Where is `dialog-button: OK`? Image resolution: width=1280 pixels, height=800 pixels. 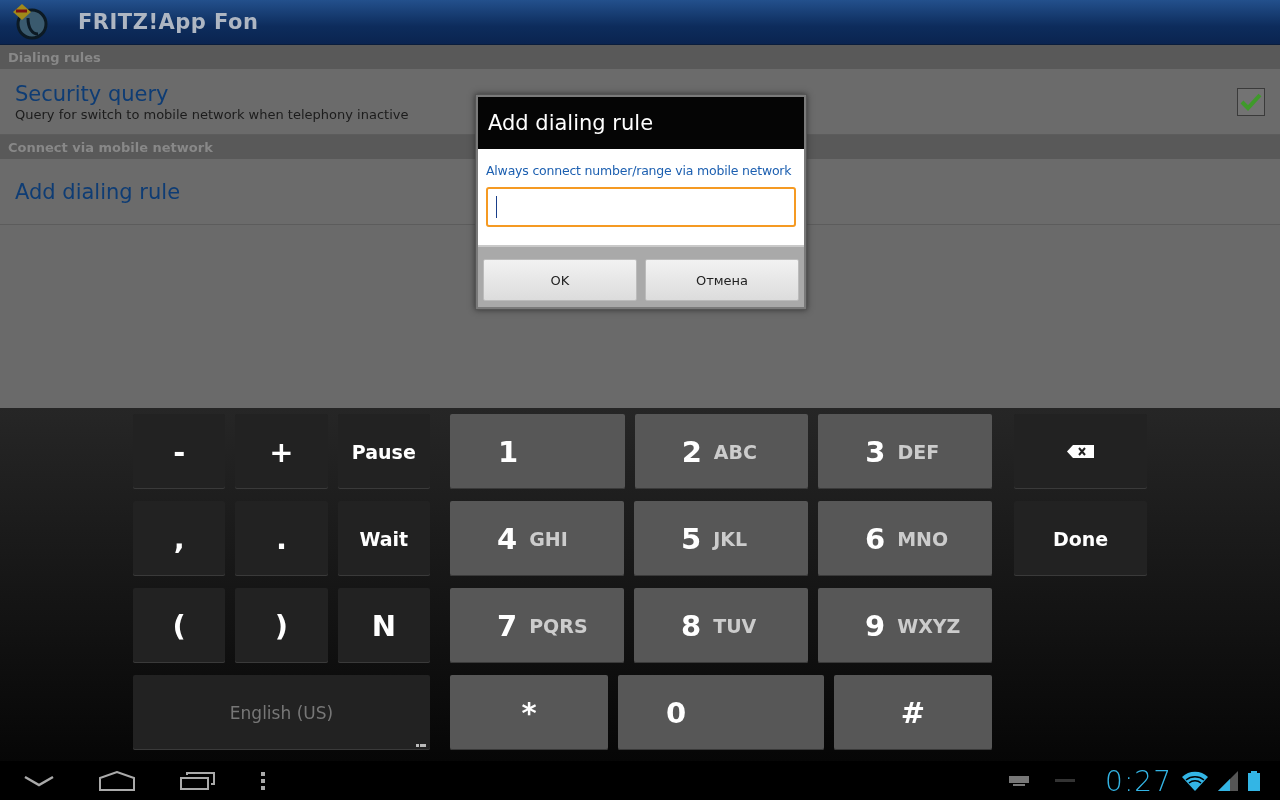
dialog-button: OK is located at coordinates (560, 280).